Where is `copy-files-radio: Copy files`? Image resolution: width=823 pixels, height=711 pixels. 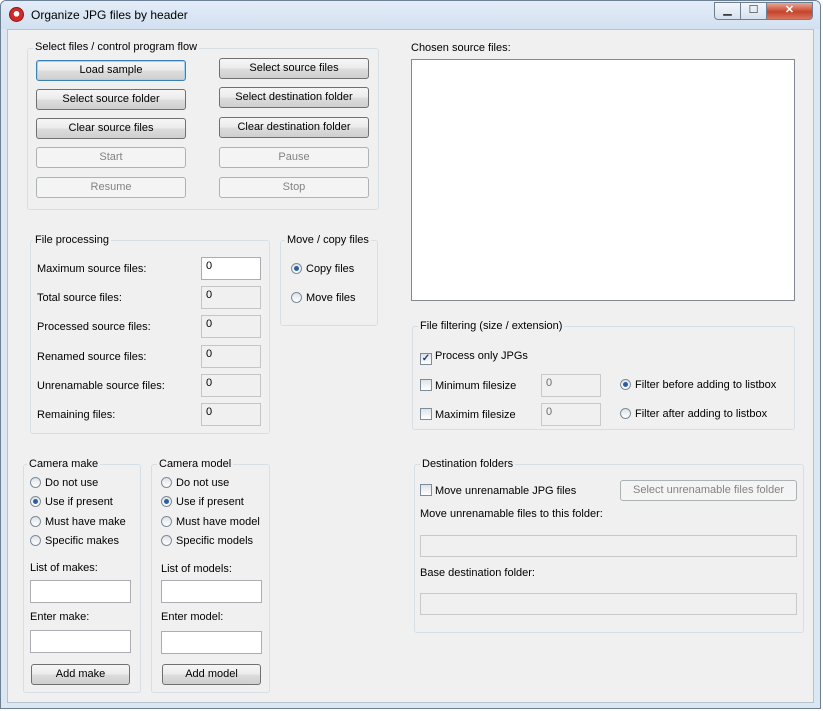 copy-files-radio: Copy files is located at coordinates (322, 269).